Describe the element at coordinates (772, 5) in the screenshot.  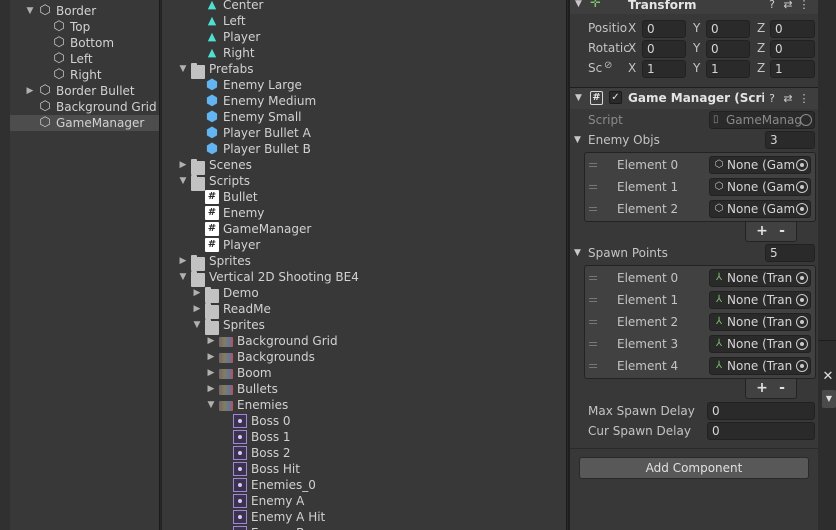
I see `help-icon: ?` at that location.